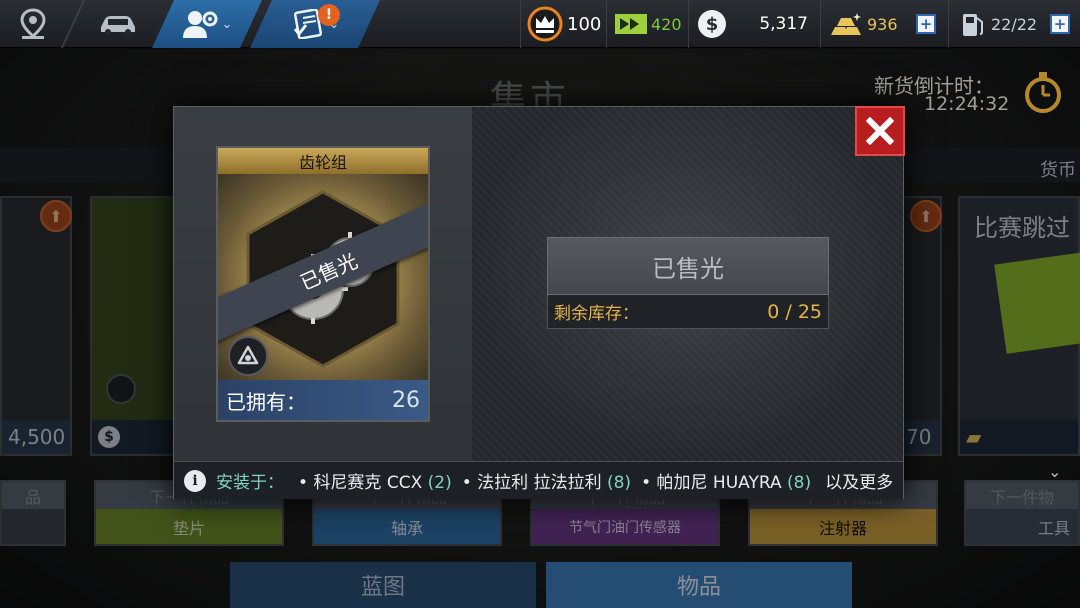  I want to click on installed-label: 安装于：, so click(250, 483).